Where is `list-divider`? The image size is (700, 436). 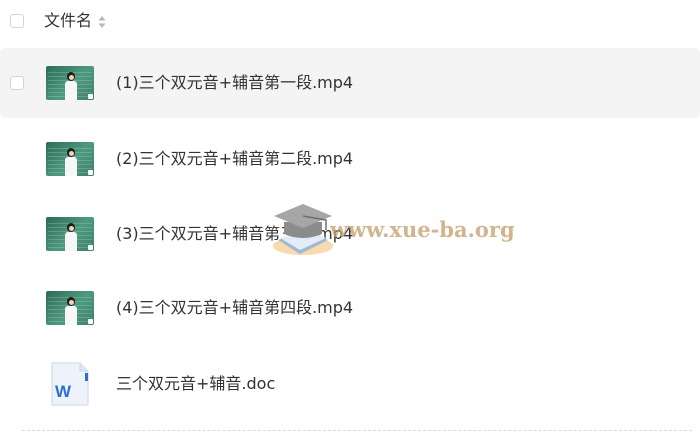 list-divider is located at coordinates (357, 430).